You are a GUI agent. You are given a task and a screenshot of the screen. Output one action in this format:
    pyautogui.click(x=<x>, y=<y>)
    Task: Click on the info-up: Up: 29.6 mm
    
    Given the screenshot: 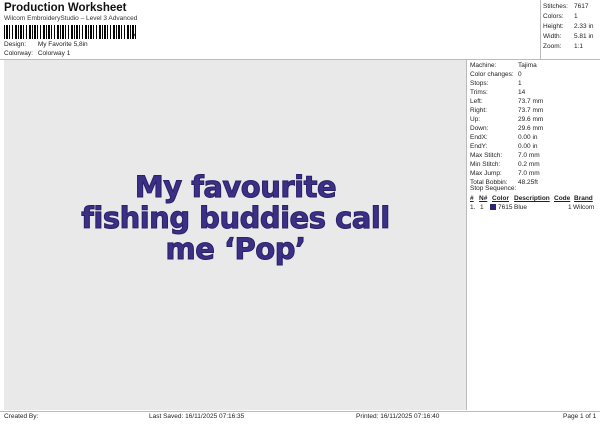 What is the action you would take?
    pyautogui.click(x=507, y=119)
    